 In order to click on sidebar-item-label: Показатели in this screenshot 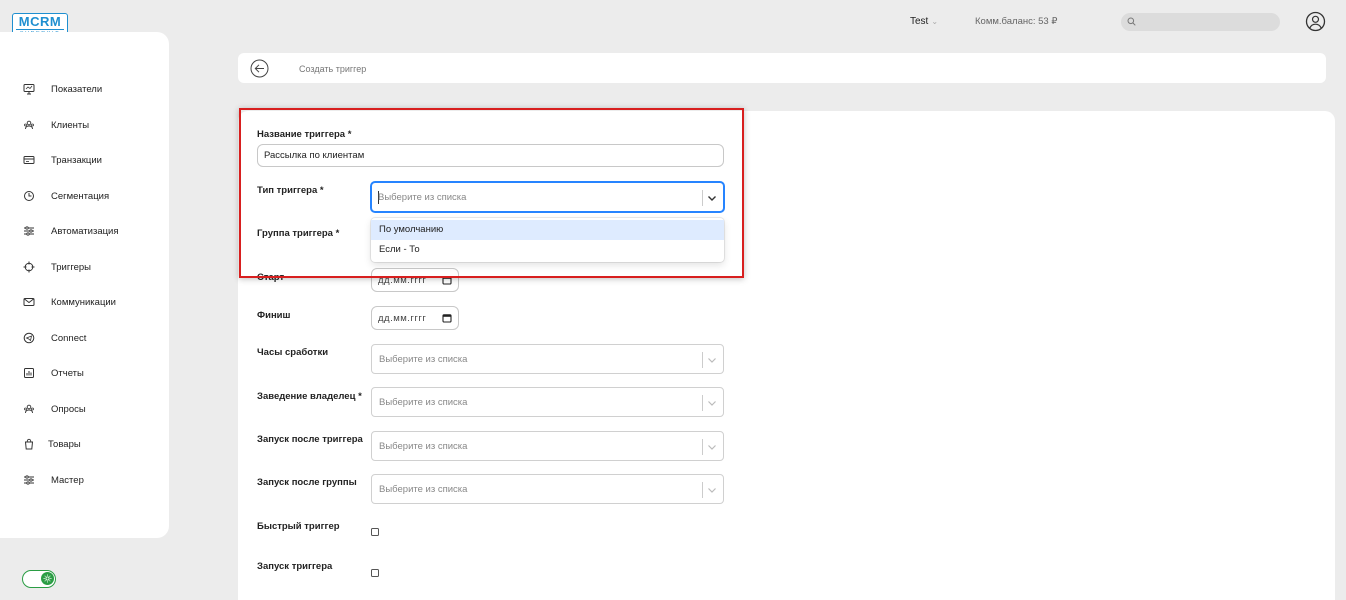, I will do `click(77, 89)`.